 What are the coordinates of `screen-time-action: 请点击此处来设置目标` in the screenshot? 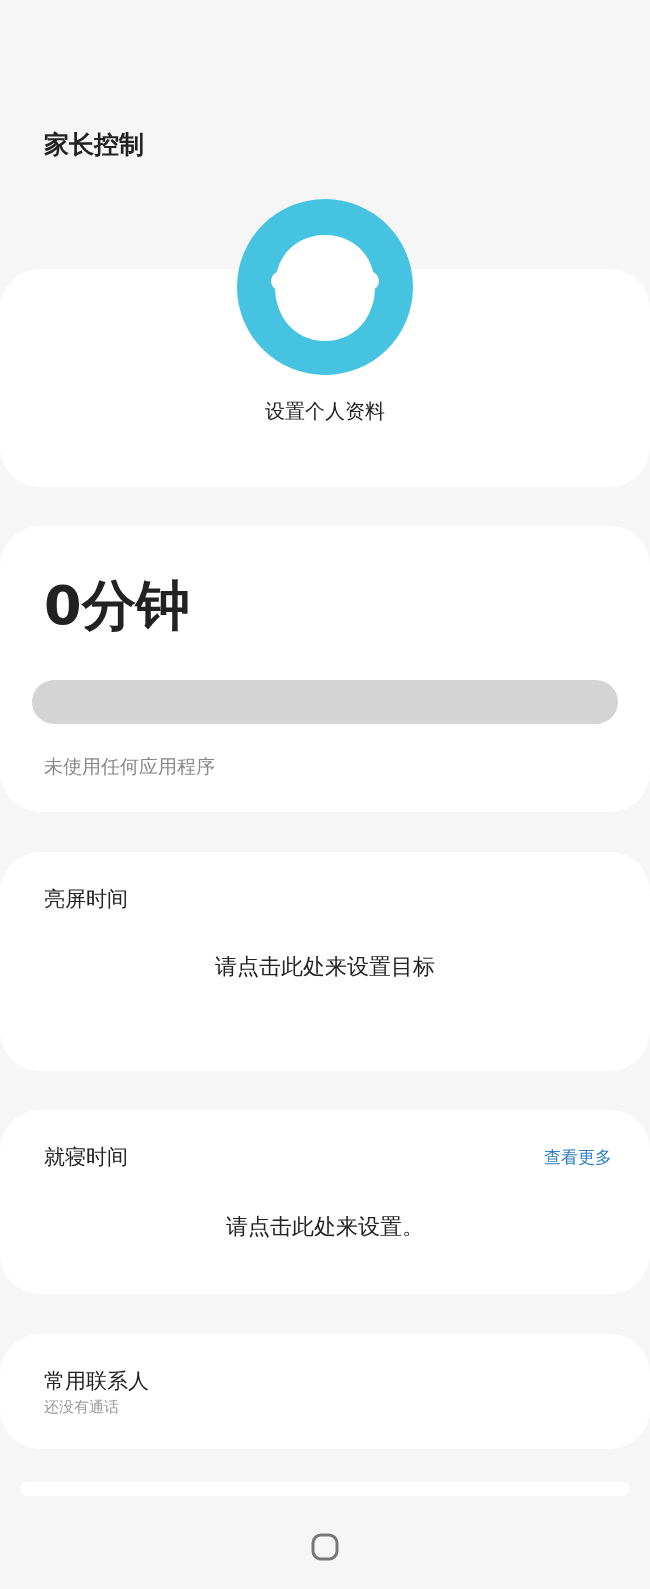 It's located at (325, 967).